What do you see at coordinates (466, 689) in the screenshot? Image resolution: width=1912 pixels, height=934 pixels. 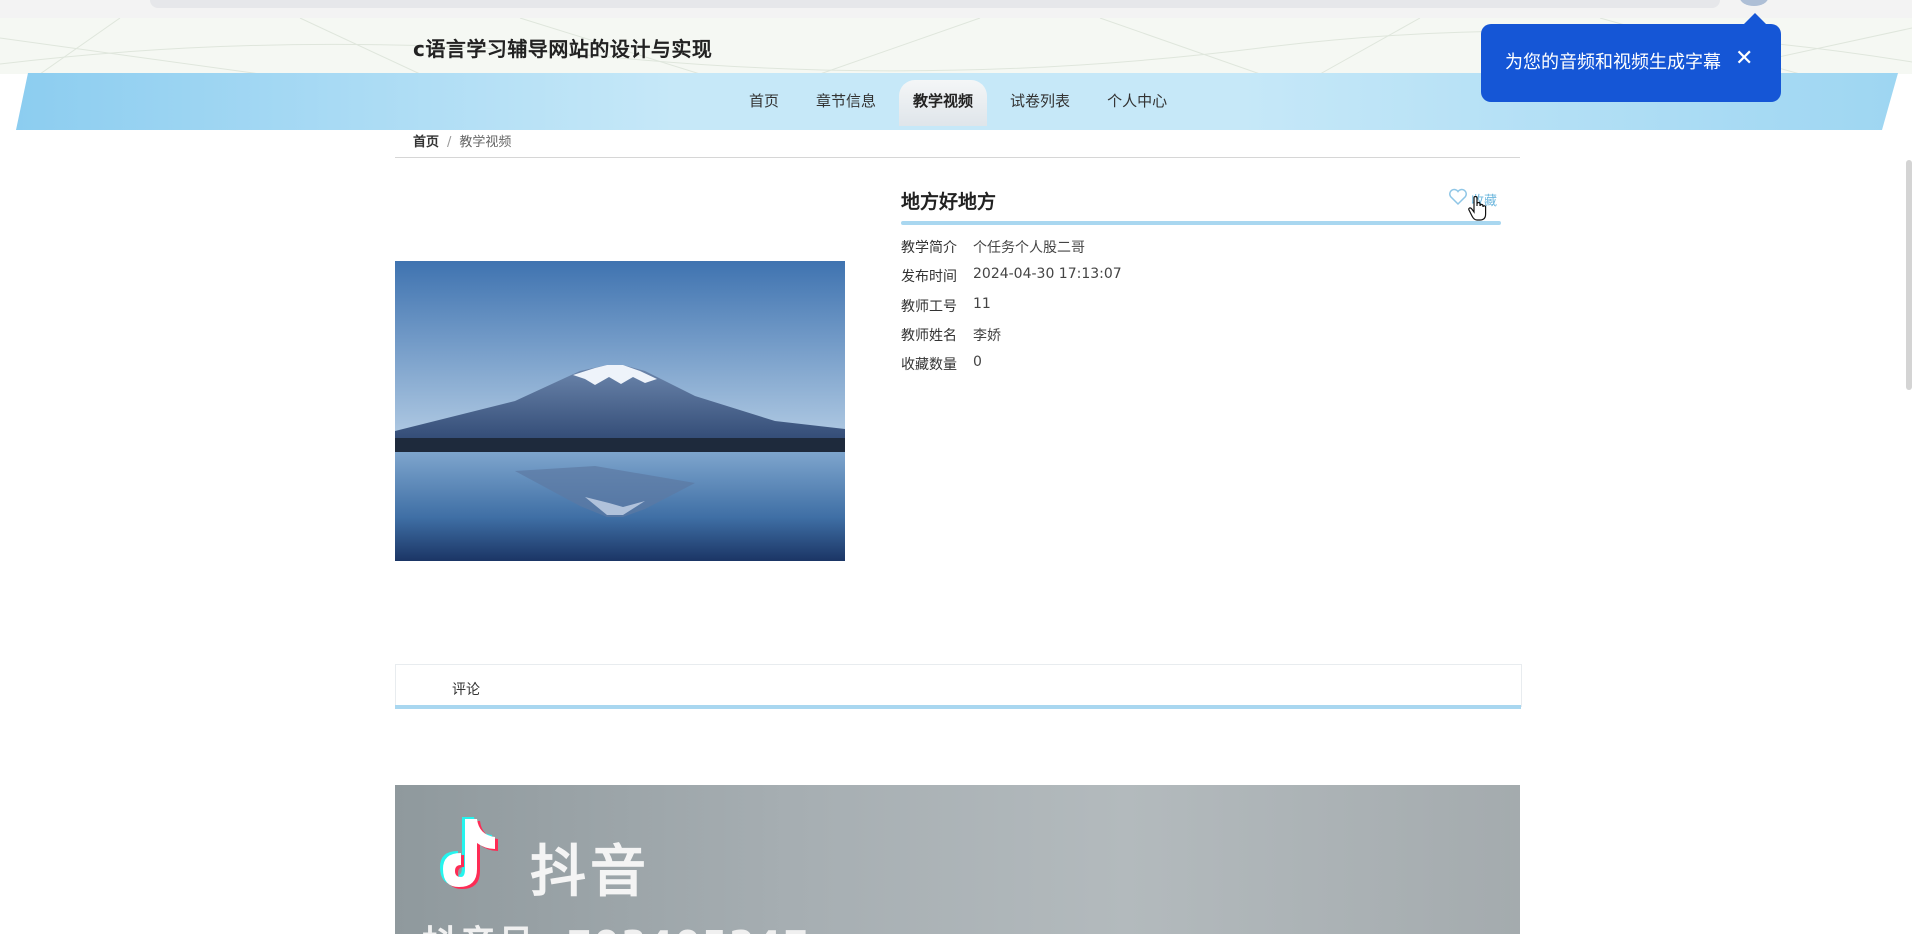 I see `tab-comments: 评论` at bounding box center [466, 689].